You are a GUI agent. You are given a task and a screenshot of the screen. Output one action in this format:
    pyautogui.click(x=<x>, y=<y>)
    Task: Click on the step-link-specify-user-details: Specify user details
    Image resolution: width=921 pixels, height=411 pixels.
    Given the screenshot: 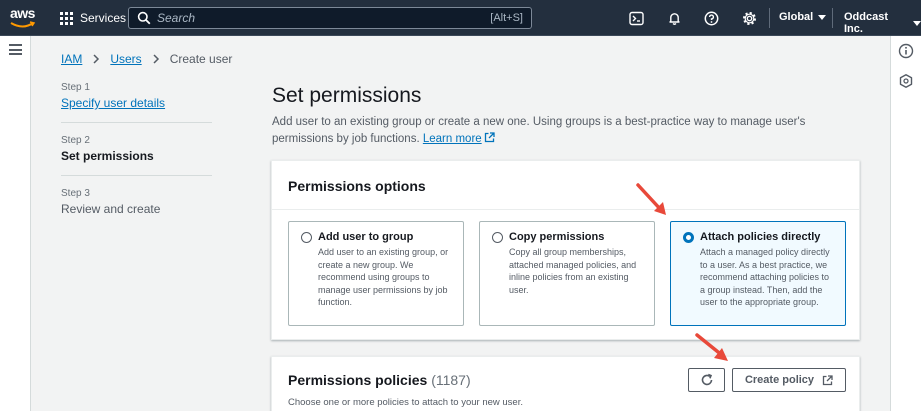 What is the action you would take?
    pyautogui.click(x=136, y=103)
    